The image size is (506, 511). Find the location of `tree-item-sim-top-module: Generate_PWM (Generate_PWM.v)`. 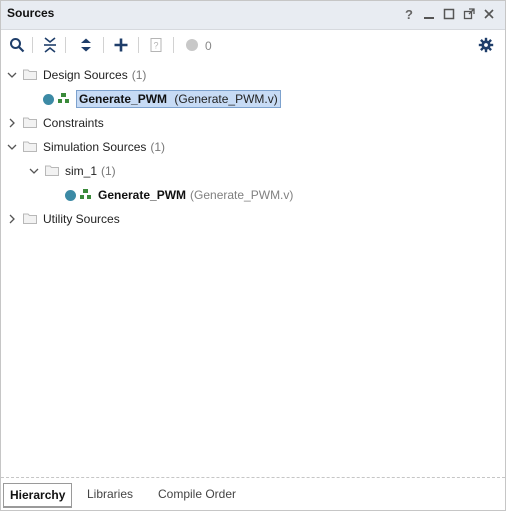

tree-item-sim-top-module: Generate_PWM (Generate_PWM.v) is located at coordinates (179, 195).